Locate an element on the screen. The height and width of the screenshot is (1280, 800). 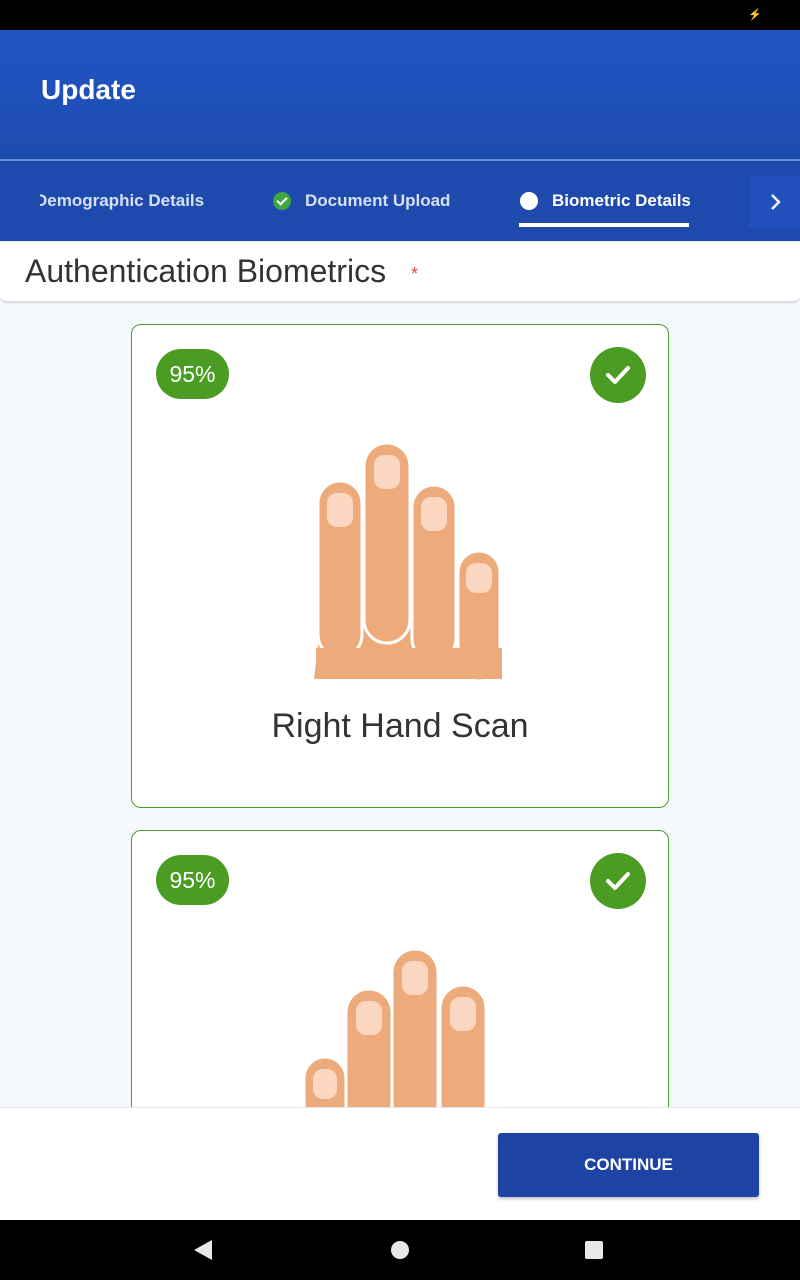
tabs-next-button is located at coordinates (774, 202).